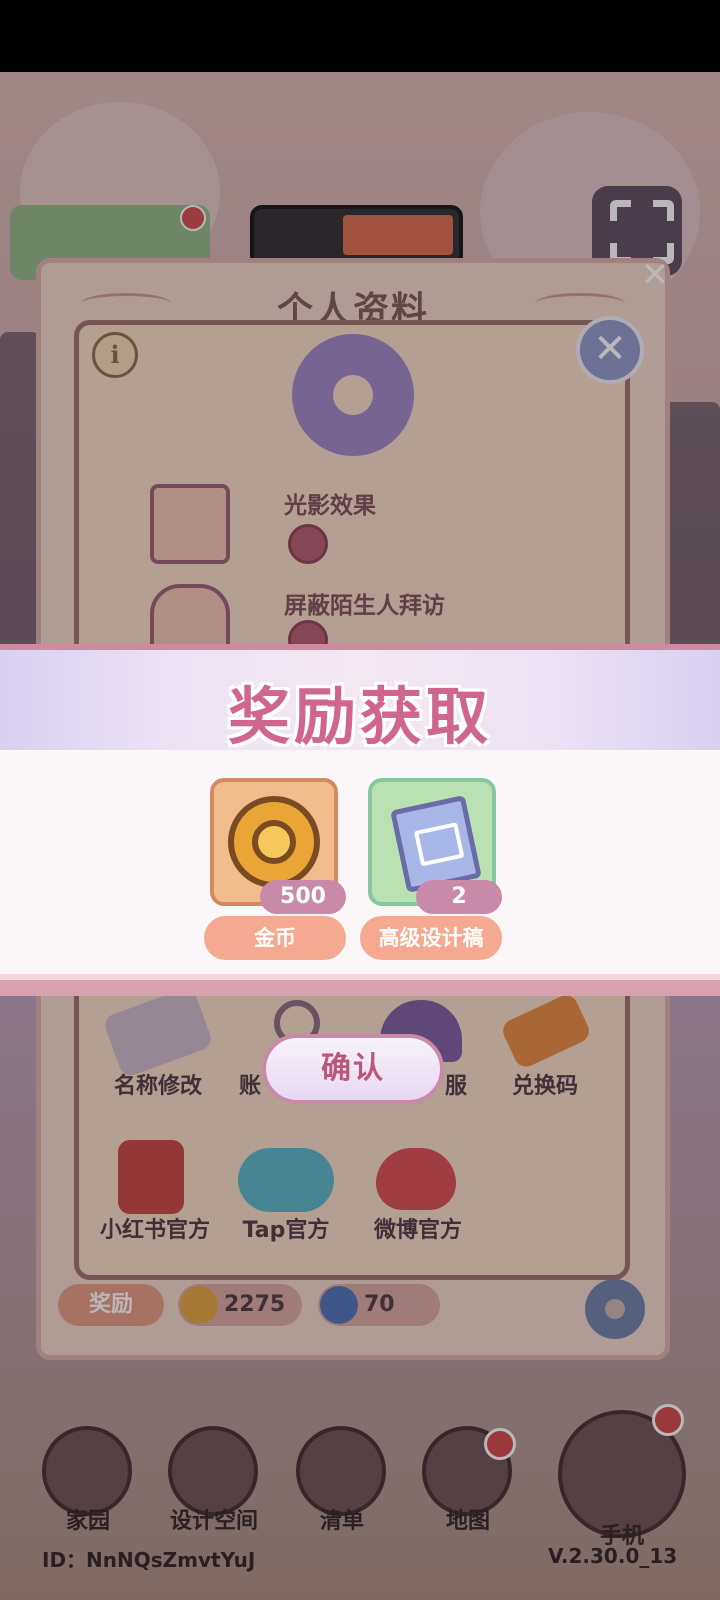  I want to click on reward-footer-band, so click(360, 985).